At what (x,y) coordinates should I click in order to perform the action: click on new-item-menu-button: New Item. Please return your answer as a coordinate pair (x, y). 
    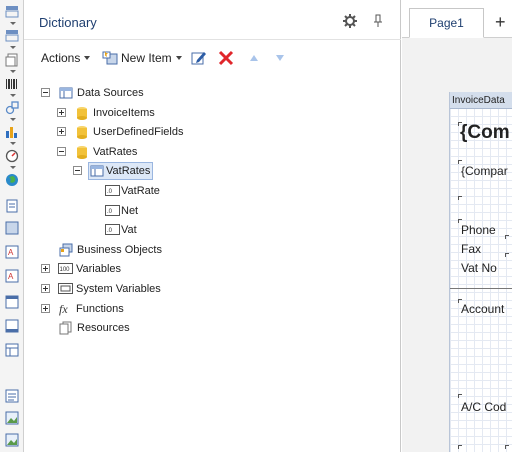
    Looking at the image, I should click on (142, 58).